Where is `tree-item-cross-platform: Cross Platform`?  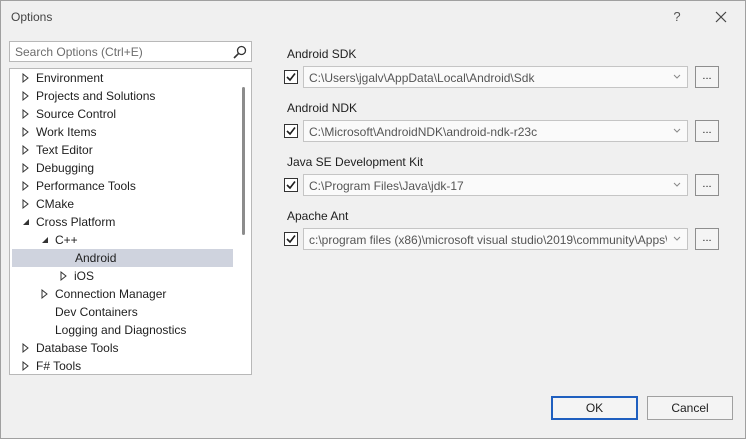 tree-item-cross-platform: Cross Platform is located at coordinates (125, 222).